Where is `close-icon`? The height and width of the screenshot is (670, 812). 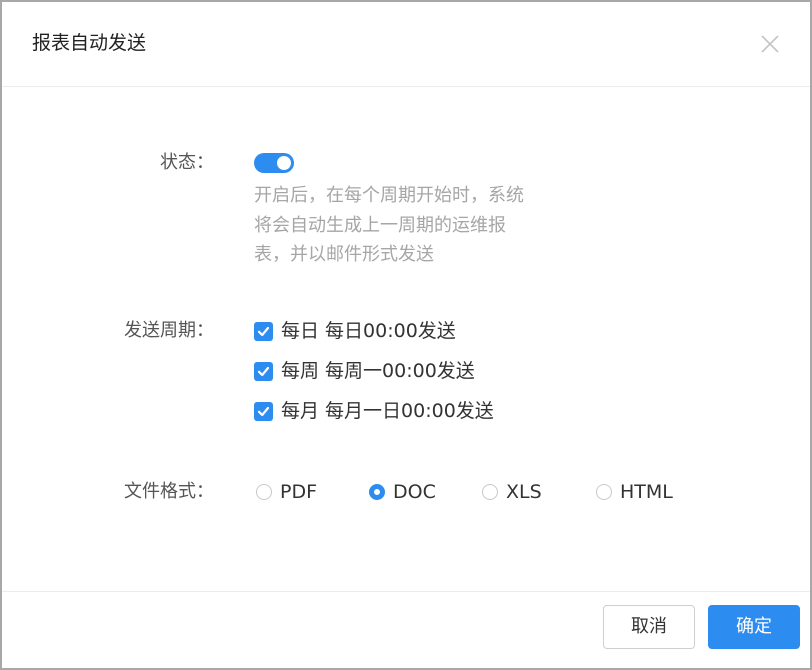 close-icon is located at coordinates (770, 44).